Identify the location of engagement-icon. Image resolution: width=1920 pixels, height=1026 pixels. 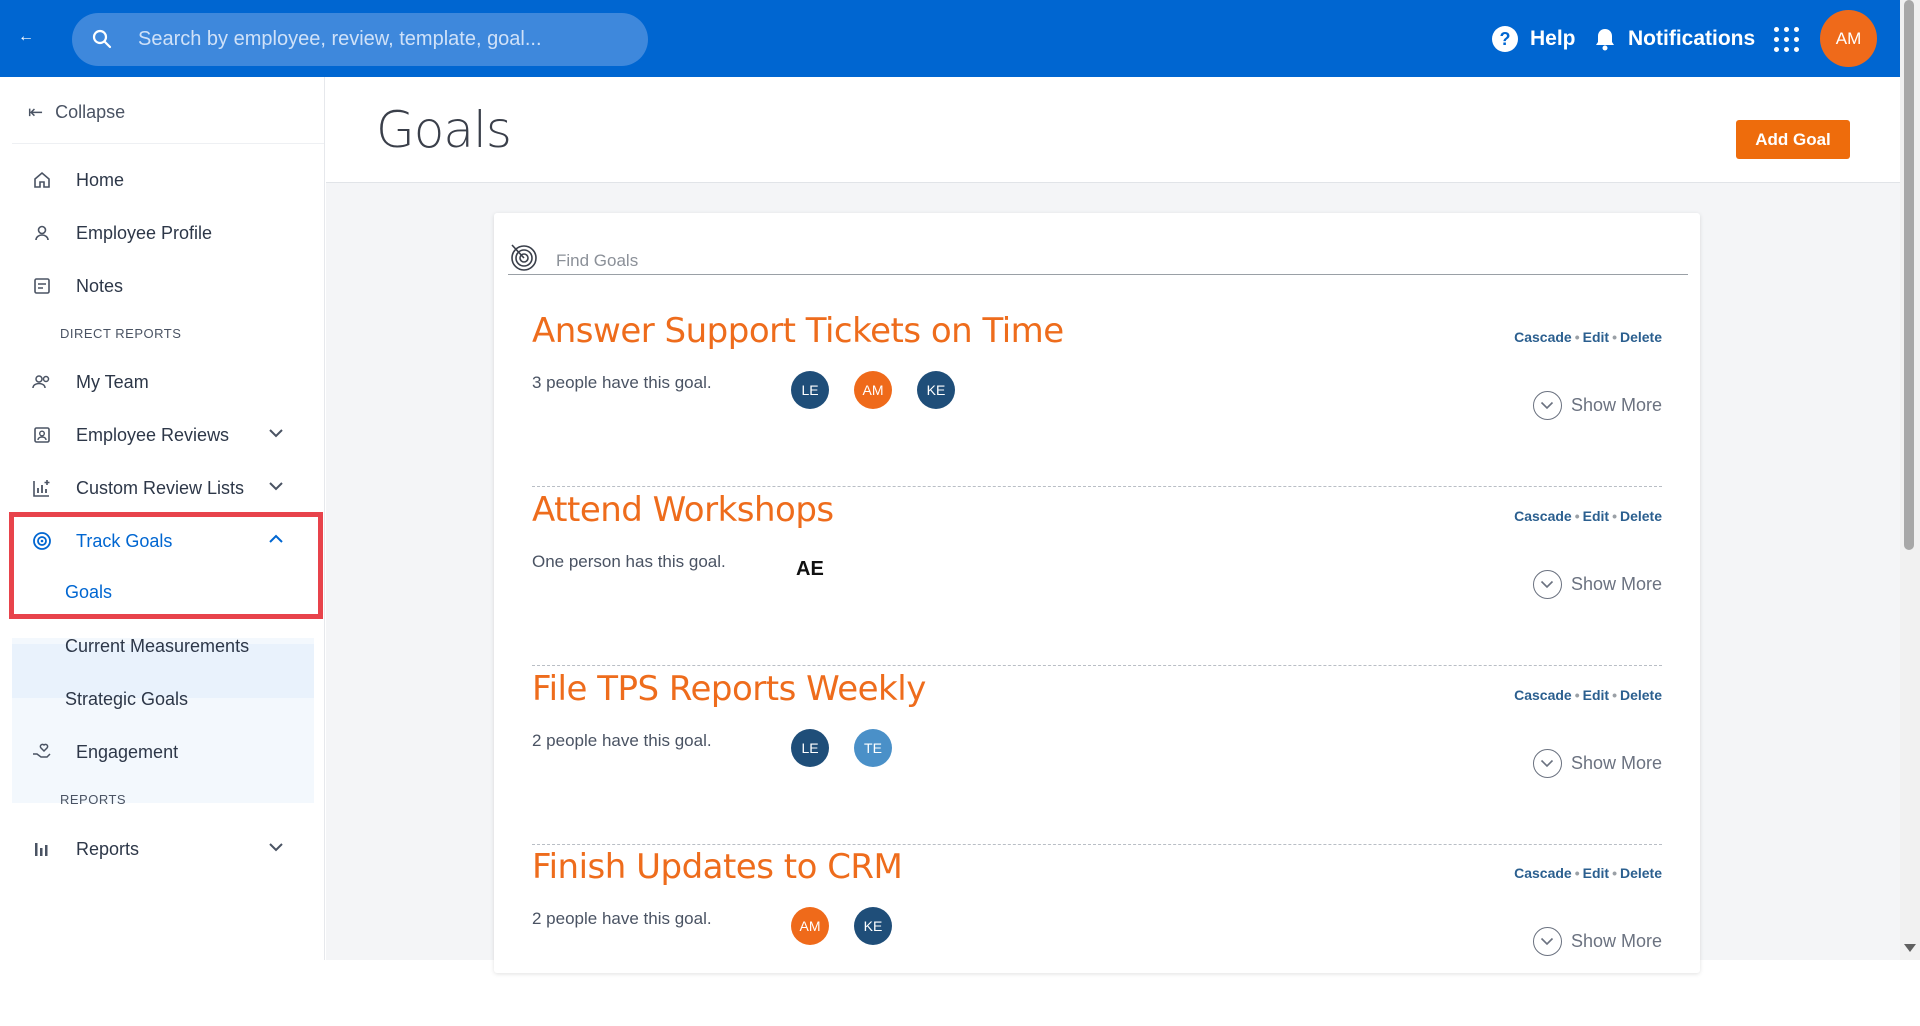
(42, 752).